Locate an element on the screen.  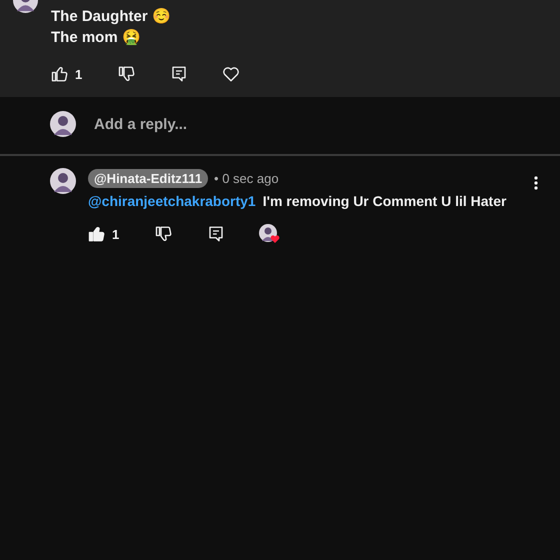
author-handle: @Hinata-Editz111 is located at coordinates (148, 178).